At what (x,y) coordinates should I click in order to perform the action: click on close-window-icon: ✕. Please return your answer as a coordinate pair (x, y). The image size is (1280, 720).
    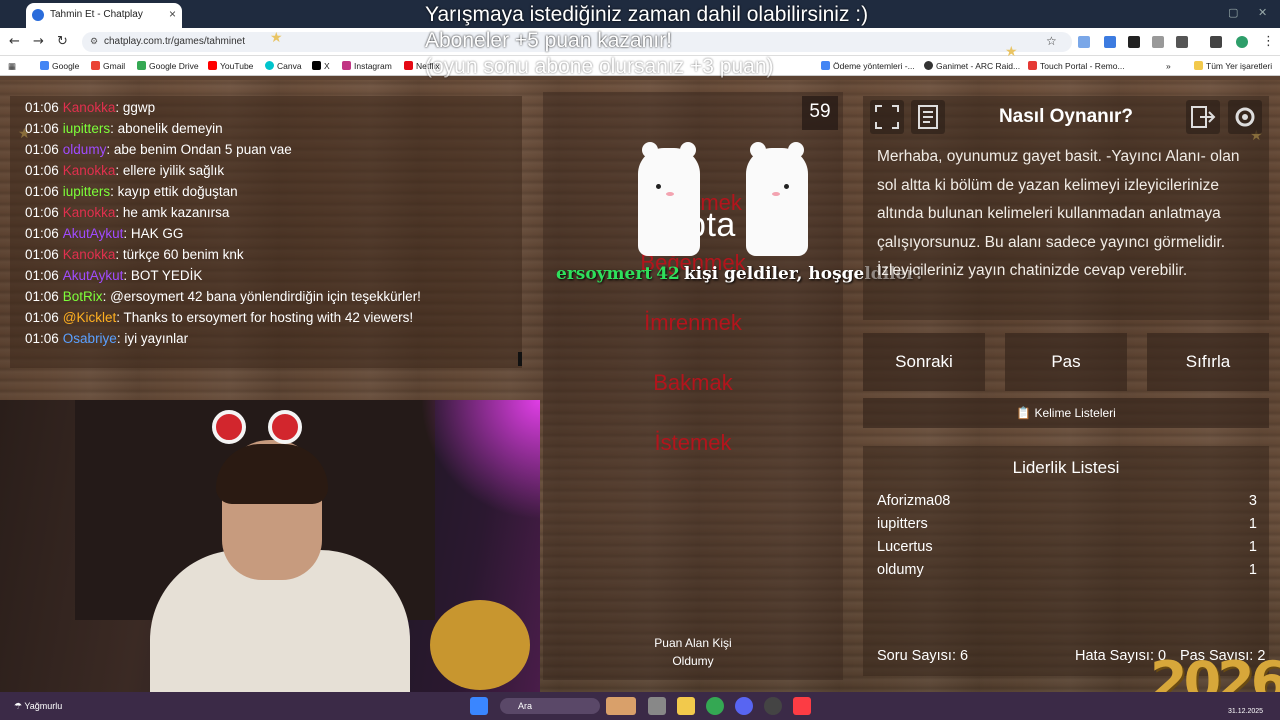
    Looking at the image, I should click on (1265, 13).